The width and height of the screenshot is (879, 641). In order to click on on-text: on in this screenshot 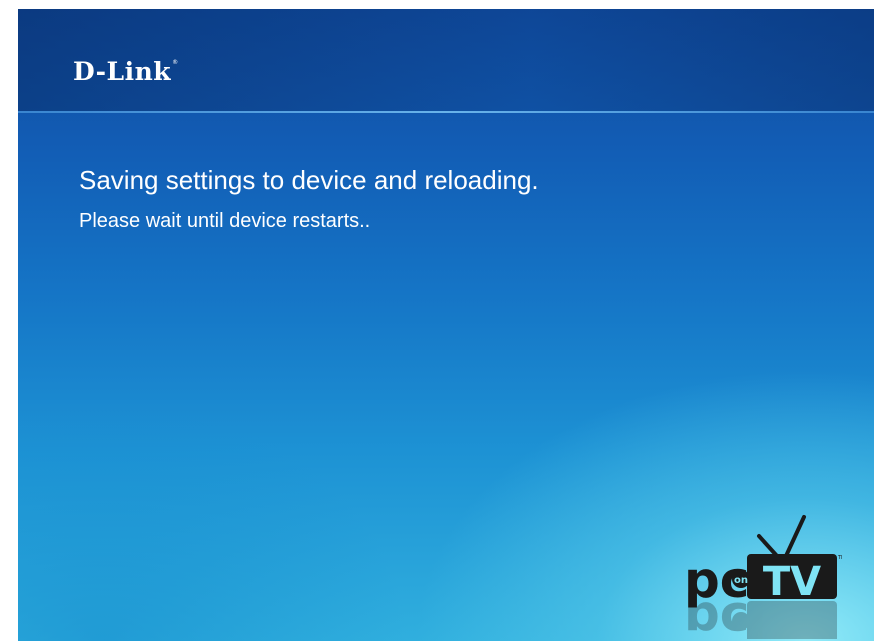, I will do `click(741, 580)`.